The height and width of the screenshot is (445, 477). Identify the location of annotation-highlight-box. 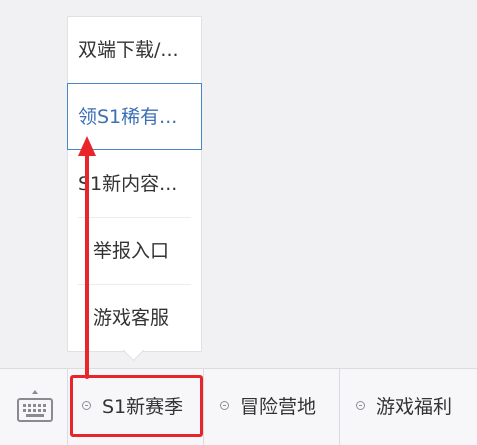
(136, 406).